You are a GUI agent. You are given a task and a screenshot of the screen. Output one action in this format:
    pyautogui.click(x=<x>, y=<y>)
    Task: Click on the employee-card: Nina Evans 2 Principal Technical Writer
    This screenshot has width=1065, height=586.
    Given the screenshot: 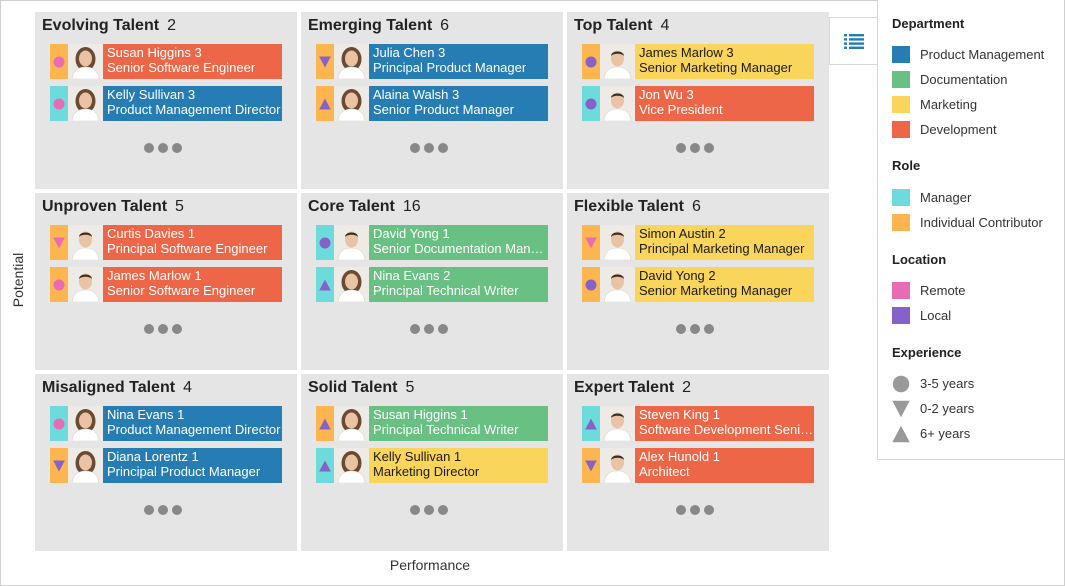 What is the action you would take?
    pyautogui.click(x=432, y=284)
    